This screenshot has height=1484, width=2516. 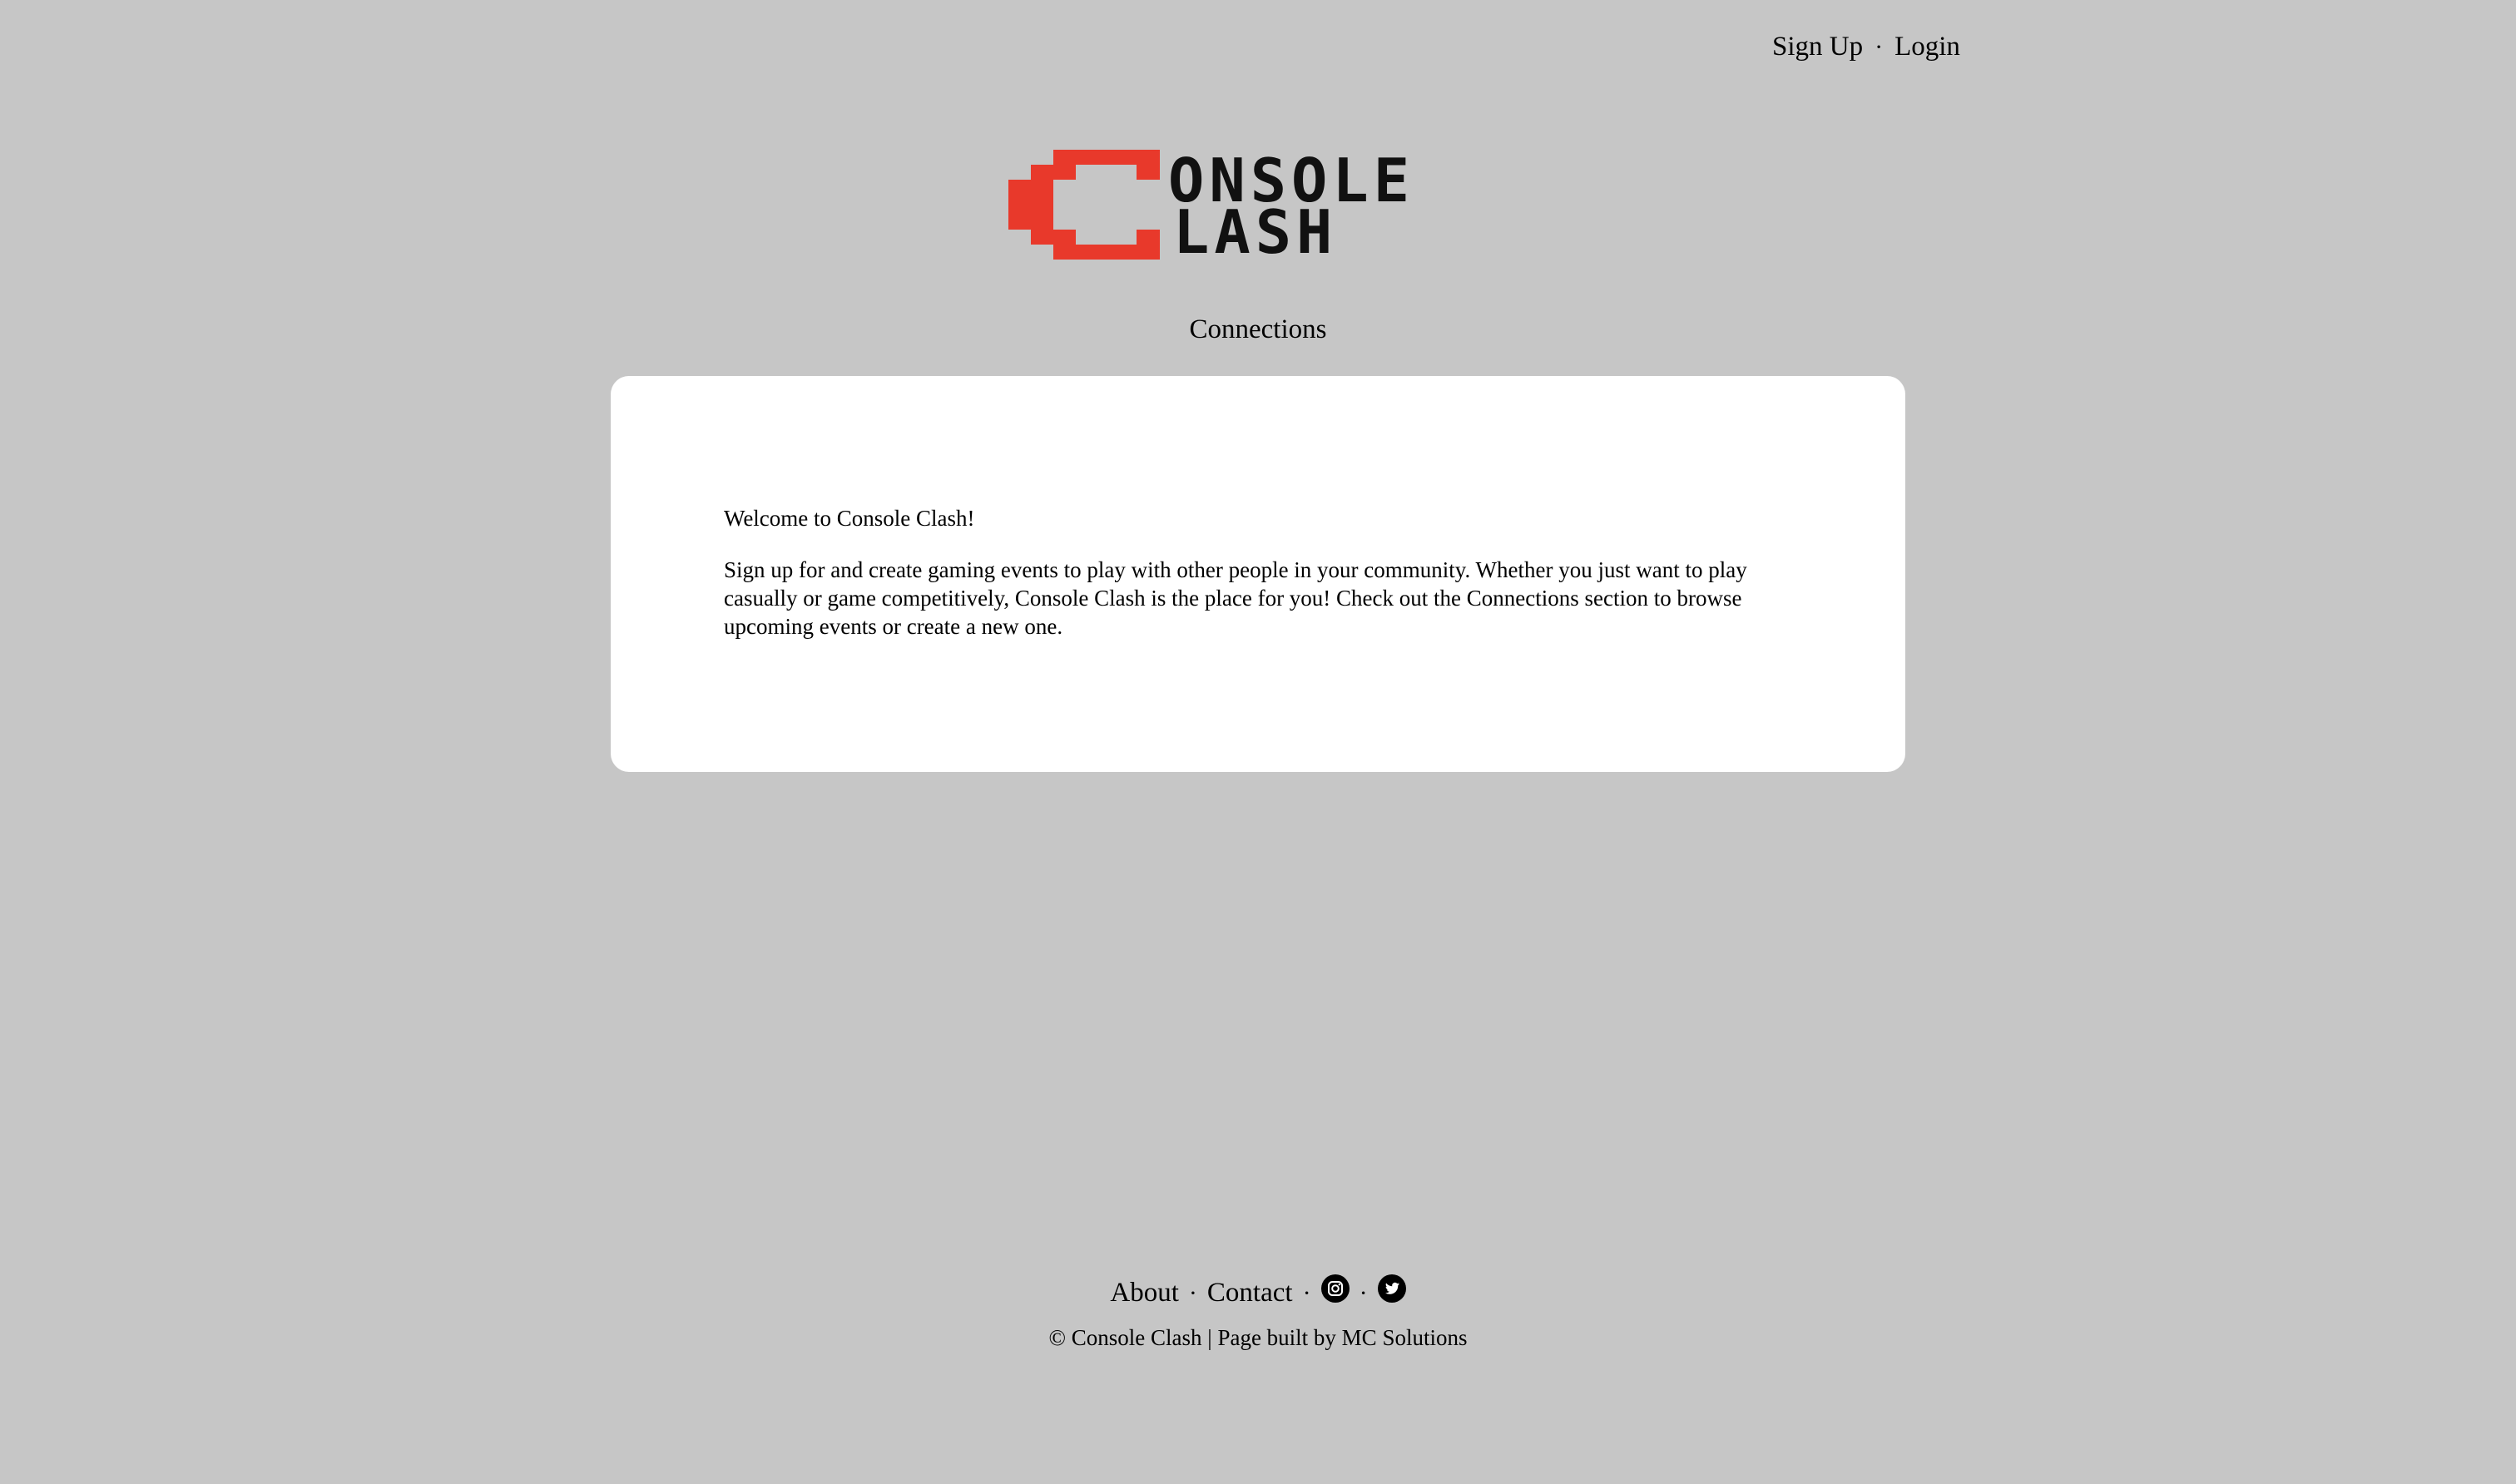 I want to click on console-clash-logo: ONSOLE LASH, so click(x=1258, y=206).